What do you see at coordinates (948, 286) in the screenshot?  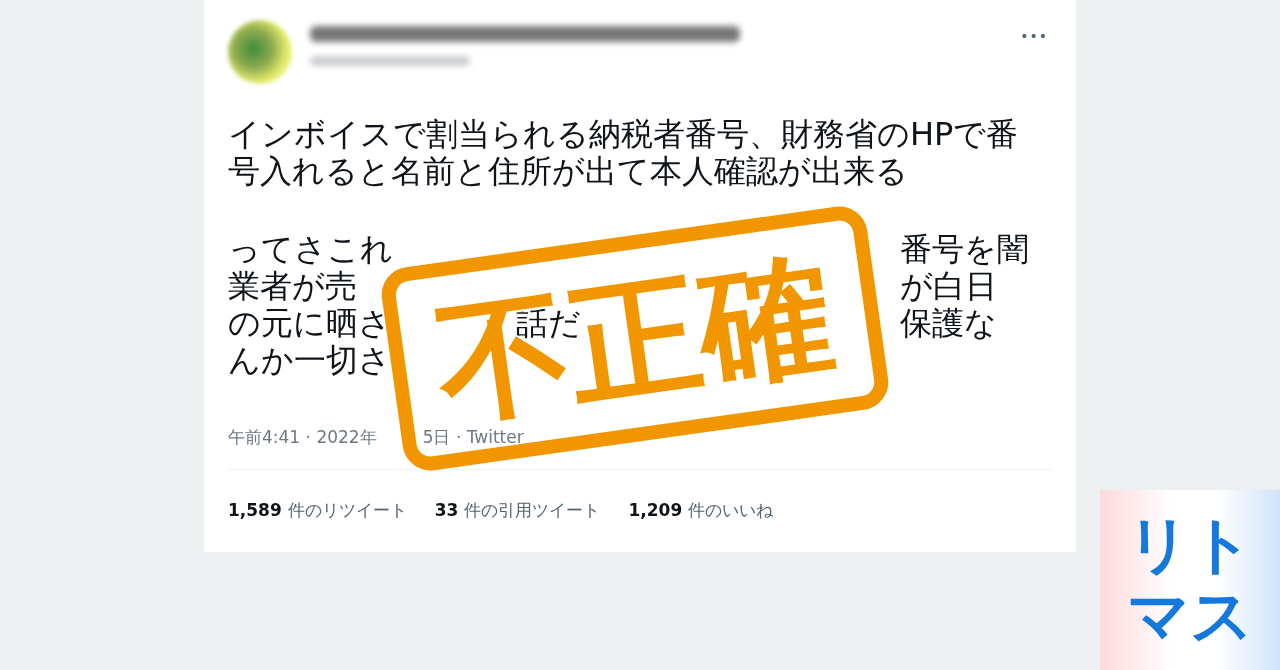 I see `tweet-text: が白日` at bounding box center [948, 286].